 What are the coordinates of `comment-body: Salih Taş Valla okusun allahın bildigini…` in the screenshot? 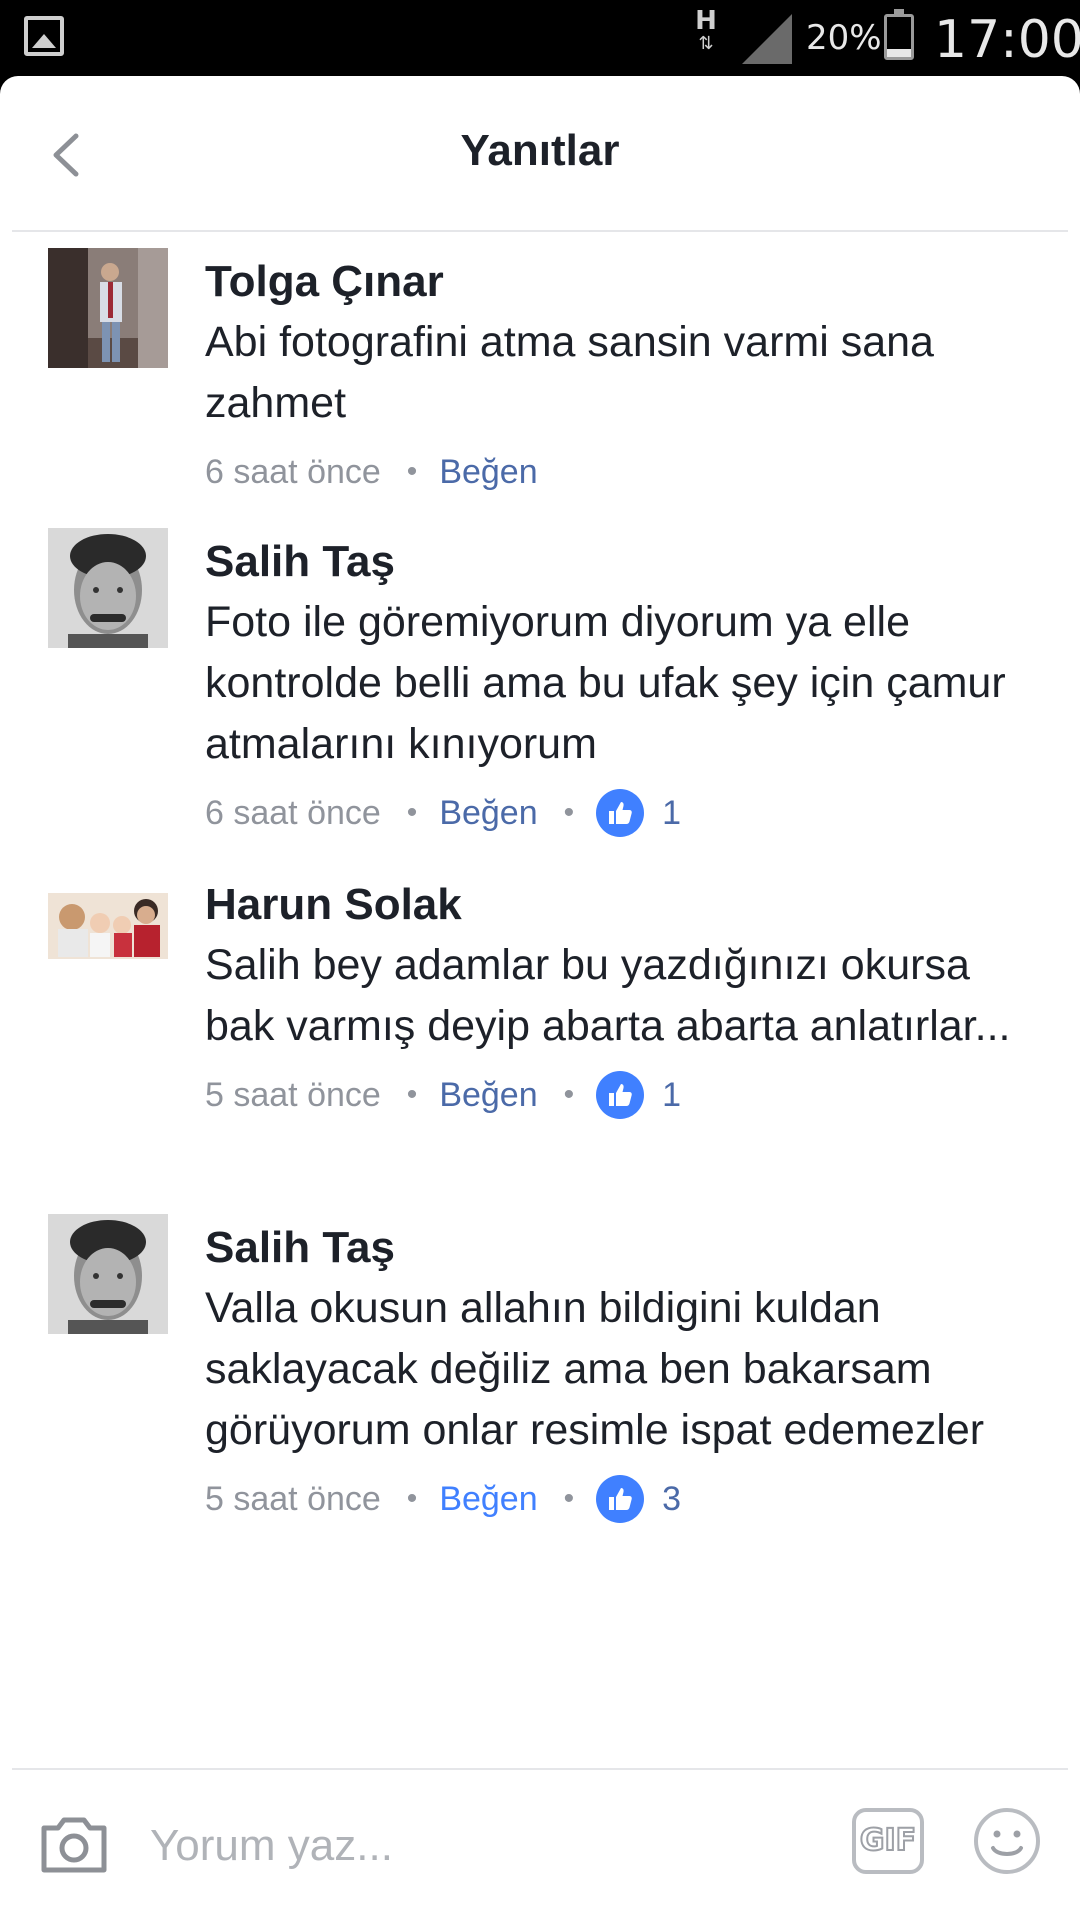 It's located at (625, 1372).